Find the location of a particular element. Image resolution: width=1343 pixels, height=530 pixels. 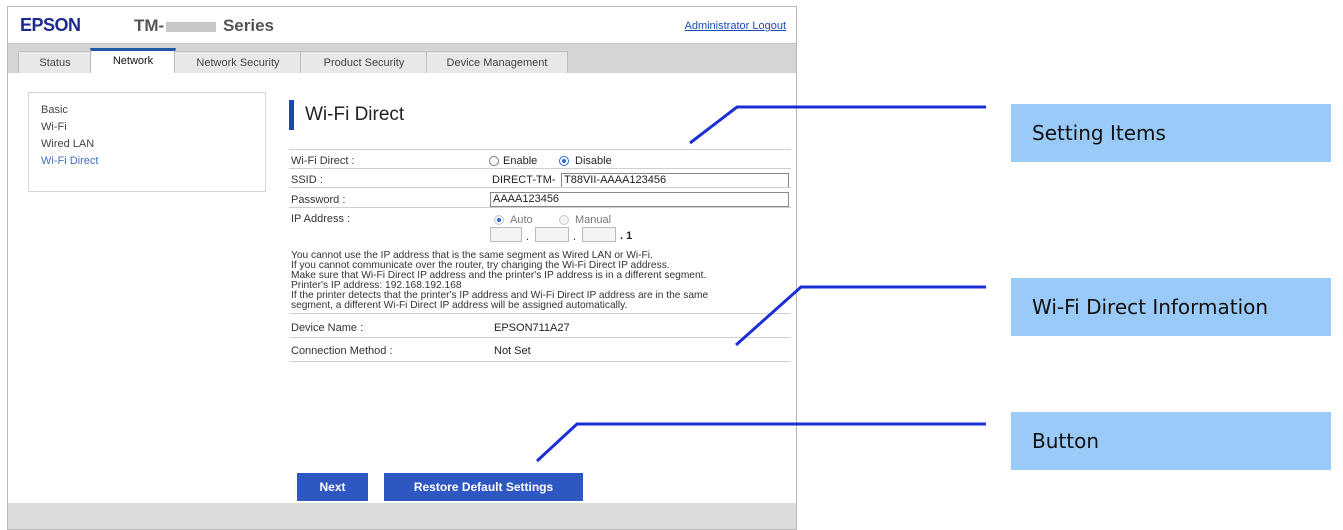

button-leader-line is located at coordinates (760, 442).